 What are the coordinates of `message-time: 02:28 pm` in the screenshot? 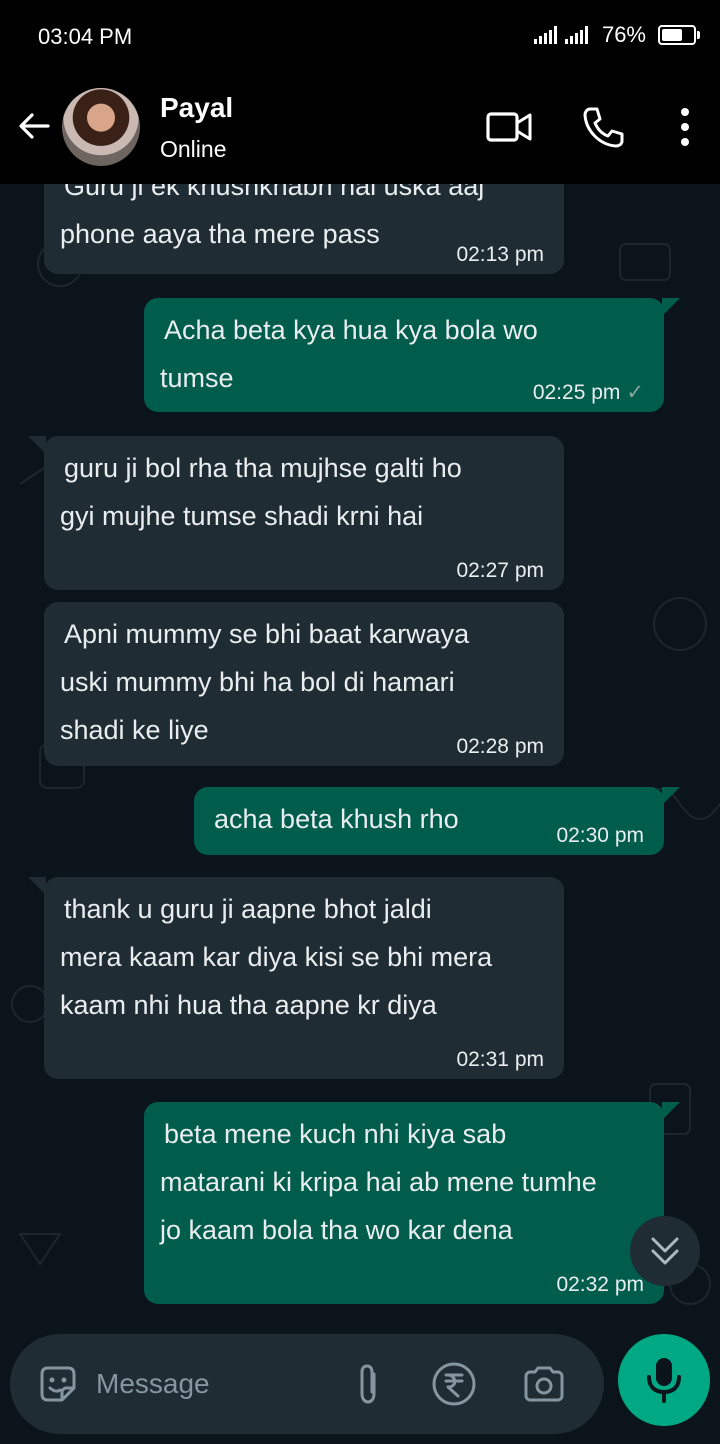 It's located at (500, 746).